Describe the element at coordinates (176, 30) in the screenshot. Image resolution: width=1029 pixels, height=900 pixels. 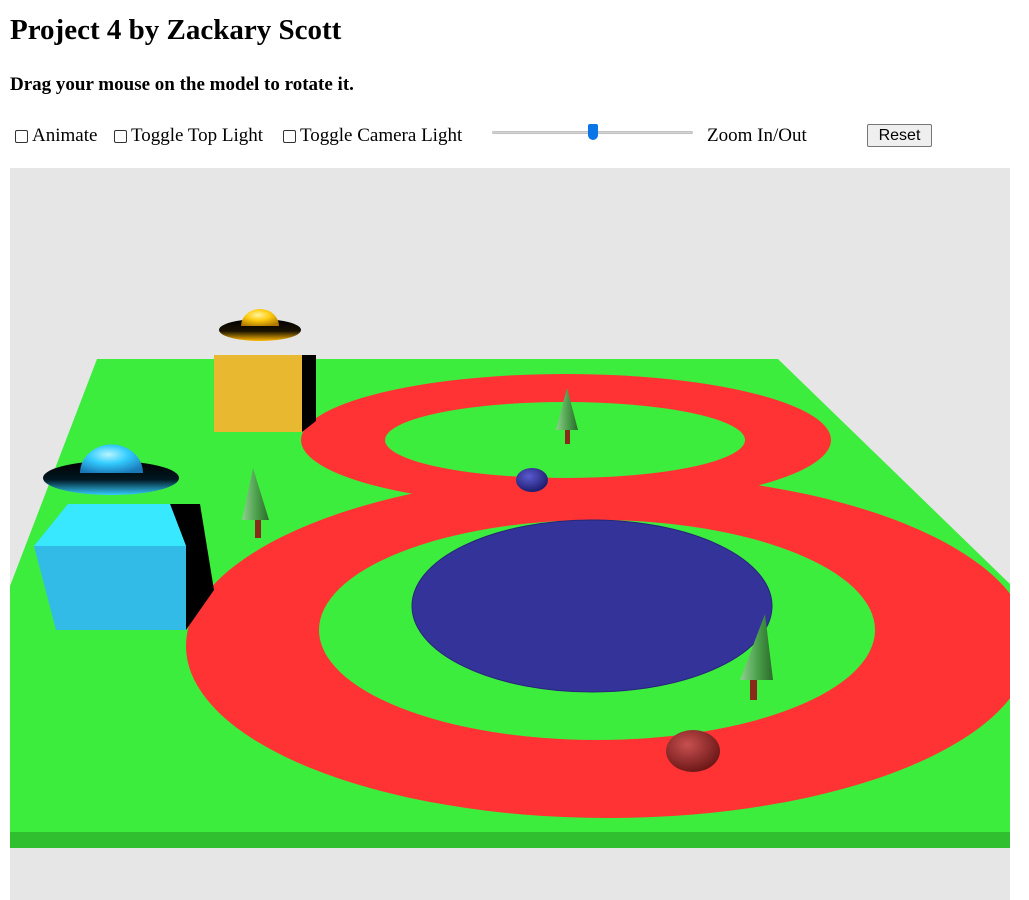
I see `page-title: Project 4 by Zackary Scott` at that location.